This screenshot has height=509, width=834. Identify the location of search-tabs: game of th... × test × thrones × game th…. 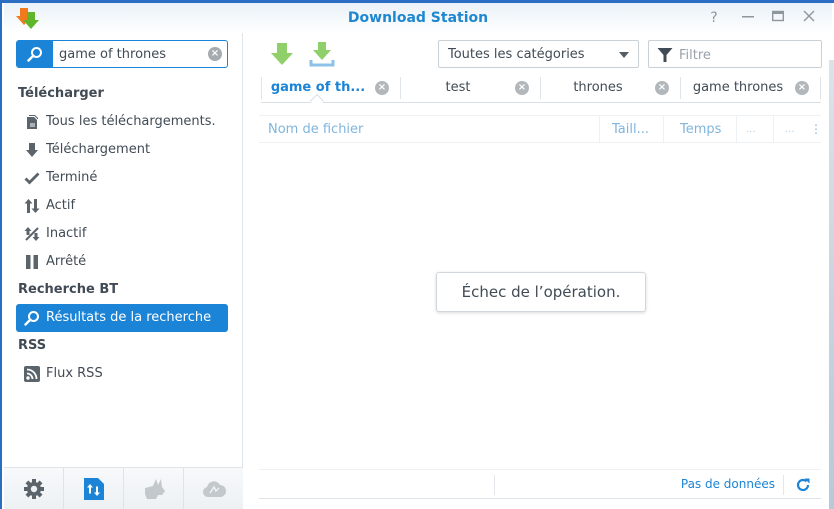
(541, 91).